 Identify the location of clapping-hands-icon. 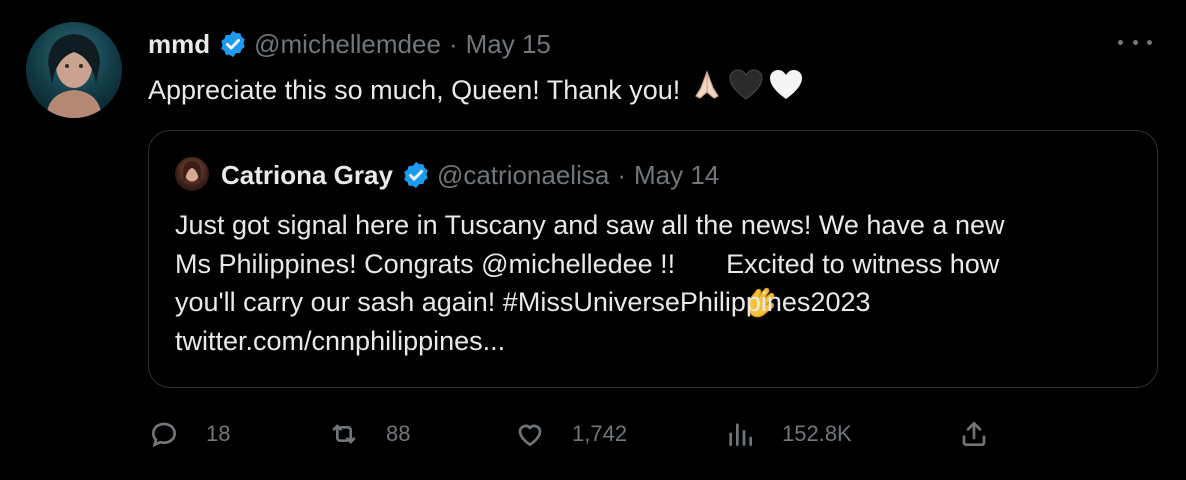
(729, 282).